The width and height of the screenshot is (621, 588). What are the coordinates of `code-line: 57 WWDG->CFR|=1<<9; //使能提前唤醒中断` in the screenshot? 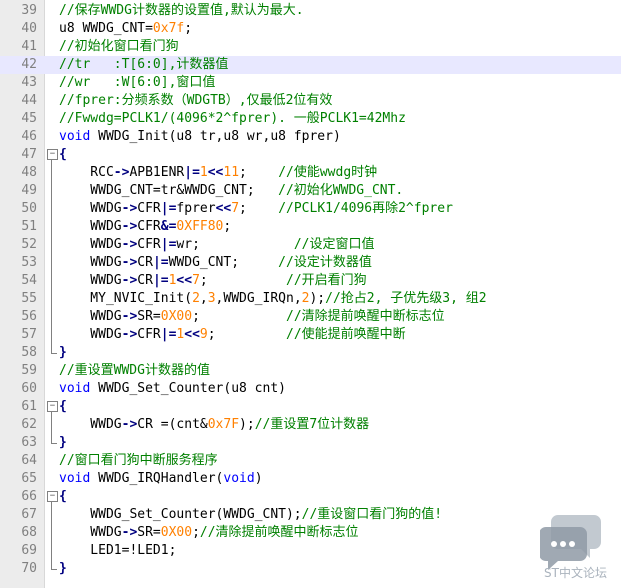 It's located at (310, 335).